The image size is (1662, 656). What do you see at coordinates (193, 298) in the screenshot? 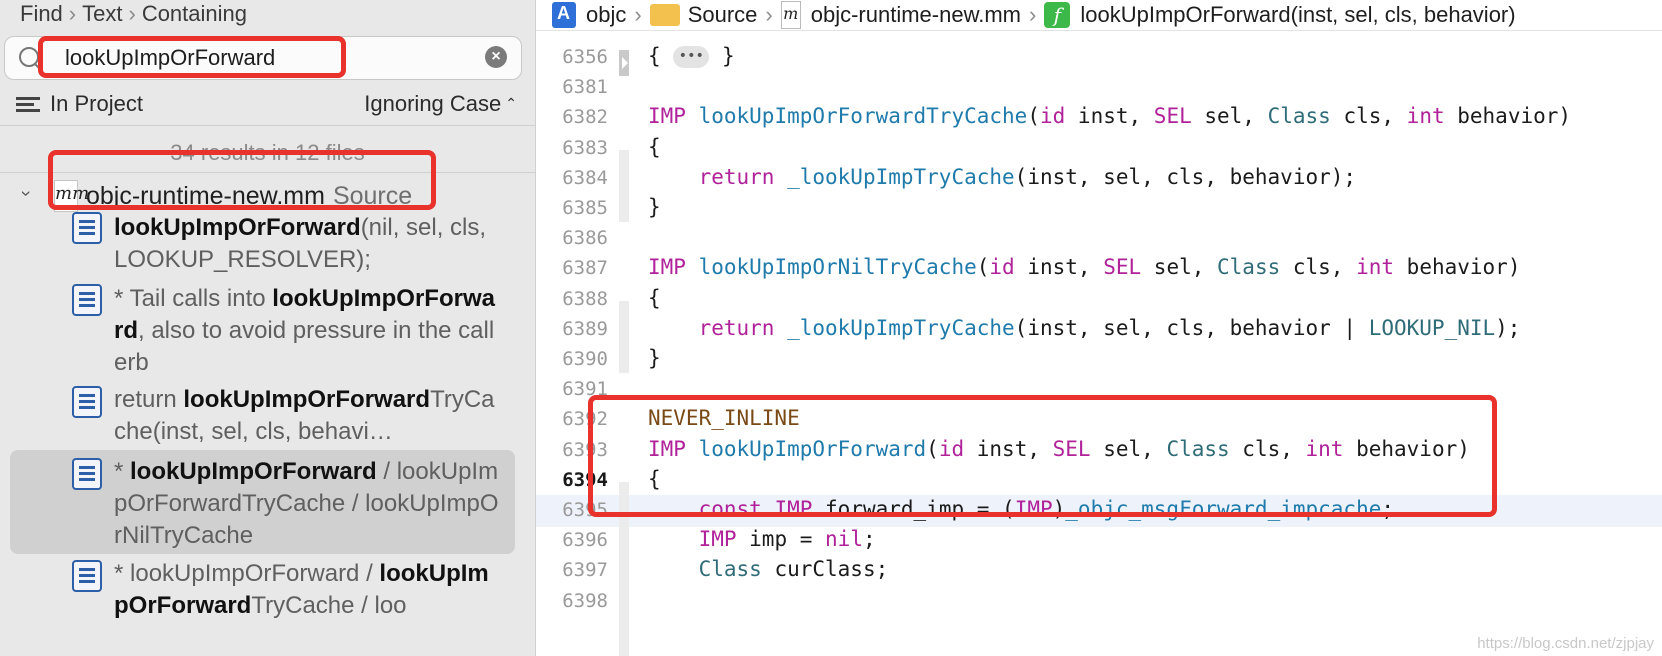
I see `result-text: * Tail calls into` at bounding box center [193, 298].